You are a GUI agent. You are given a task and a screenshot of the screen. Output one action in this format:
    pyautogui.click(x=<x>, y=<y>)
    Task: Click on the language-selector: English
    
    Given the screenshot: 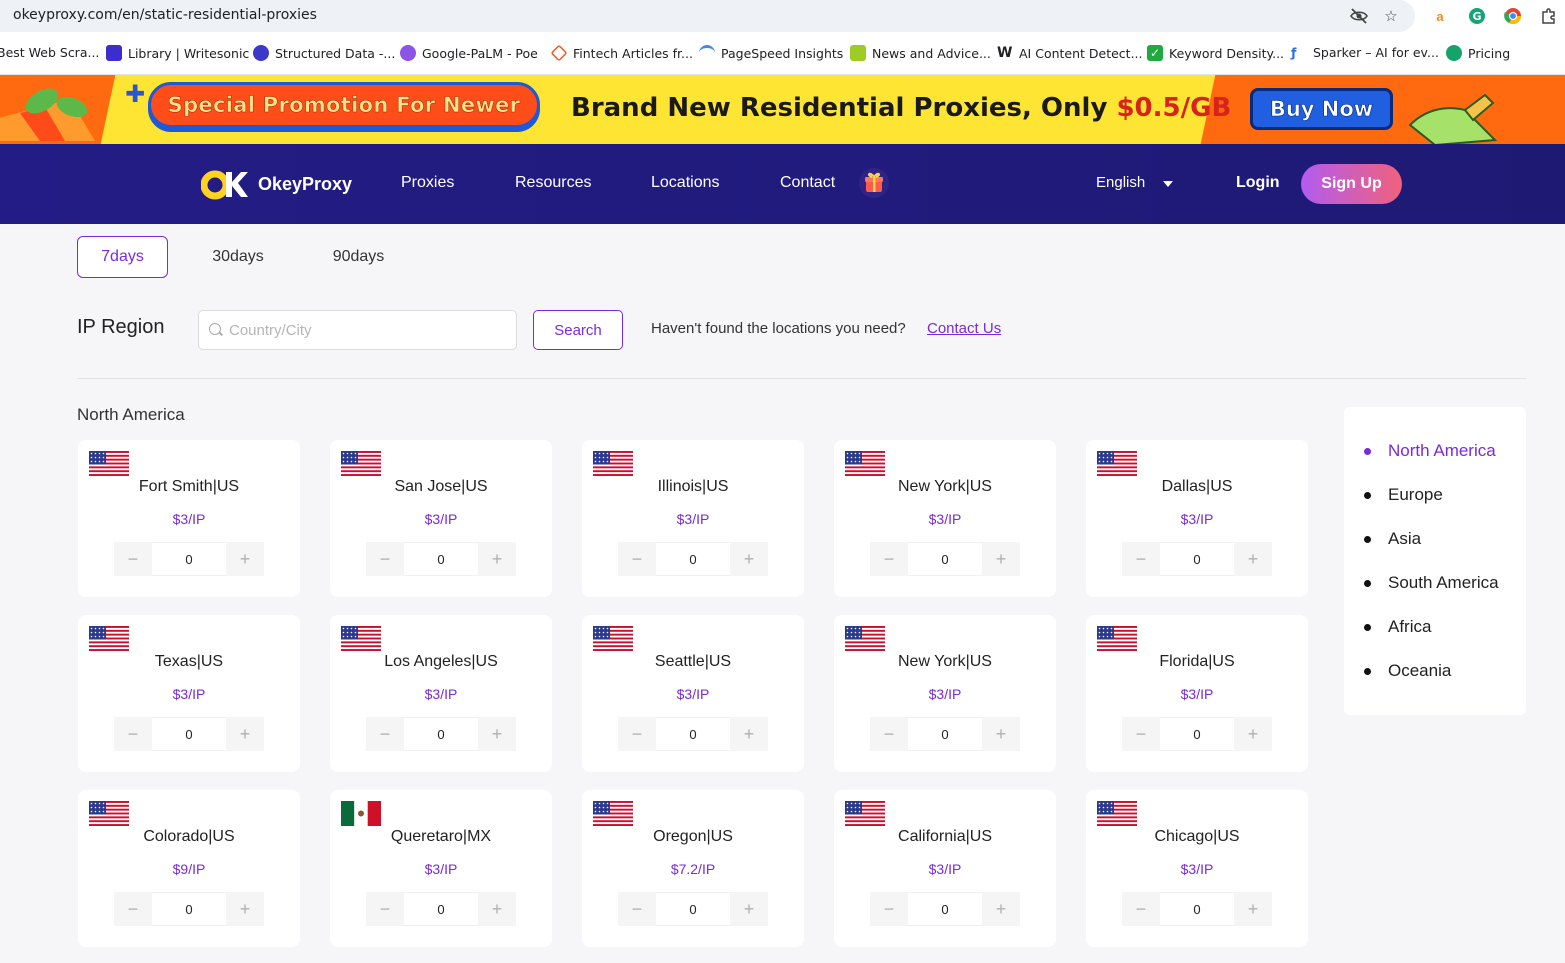 What is the action you would take?
    pyautogui.click(x=1120, y=182)
    